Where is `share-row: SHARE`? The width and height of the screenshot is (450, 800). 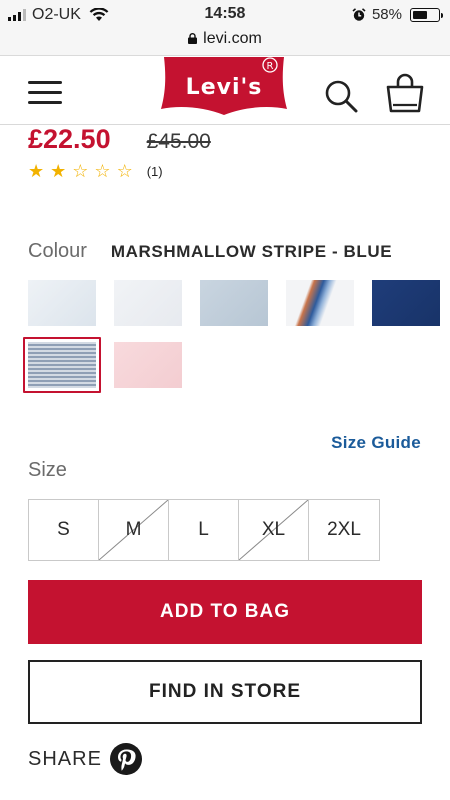
share-row: SHARE is located at coordinates (85, 759).